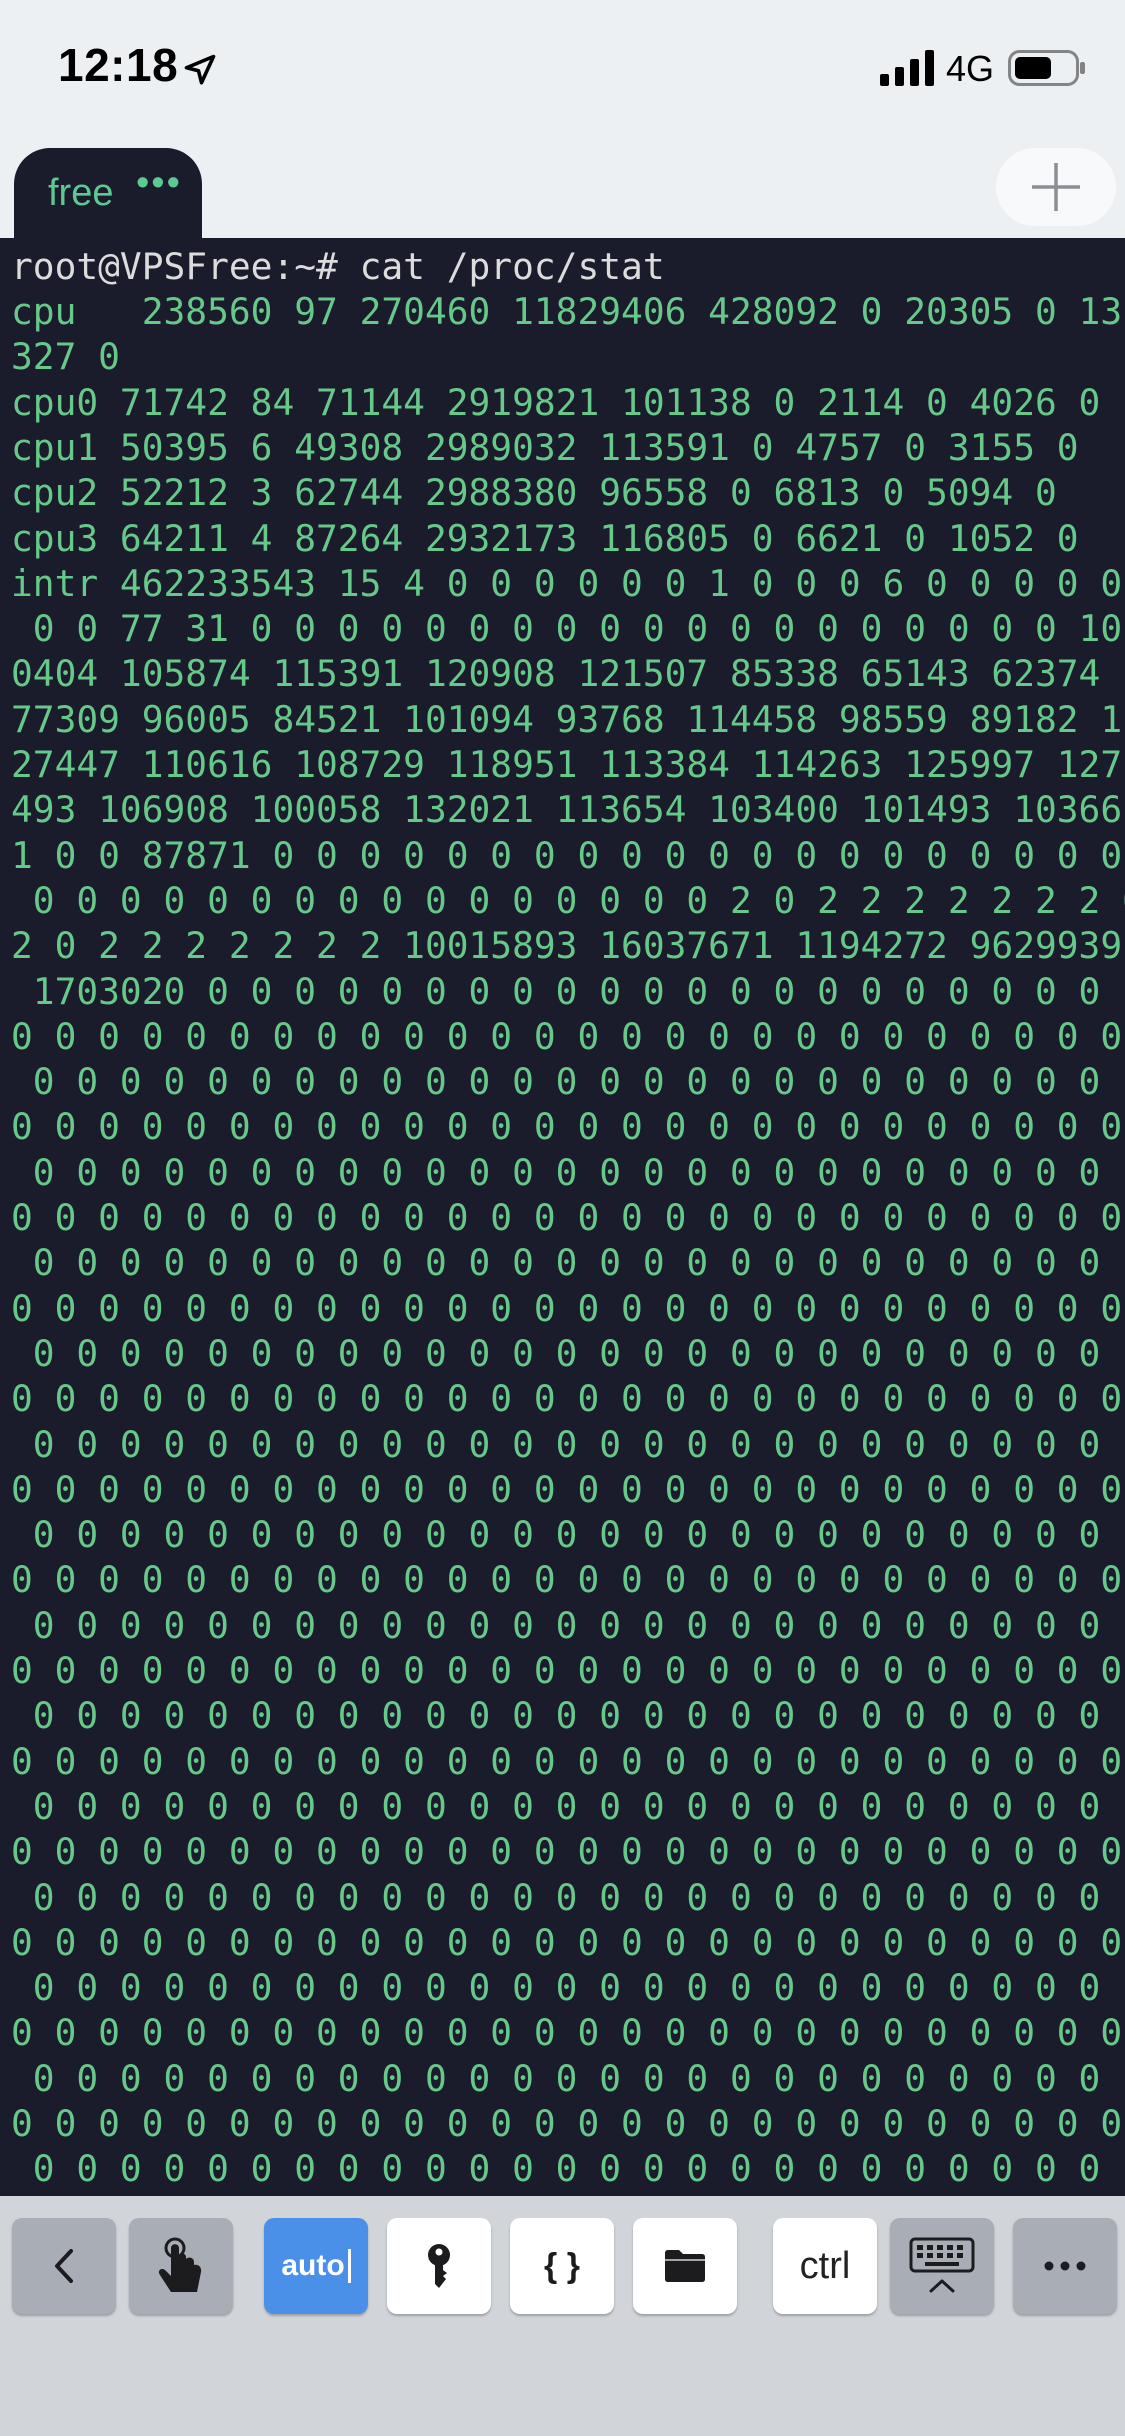  I want to click on more-button, so click(1065, 2266).